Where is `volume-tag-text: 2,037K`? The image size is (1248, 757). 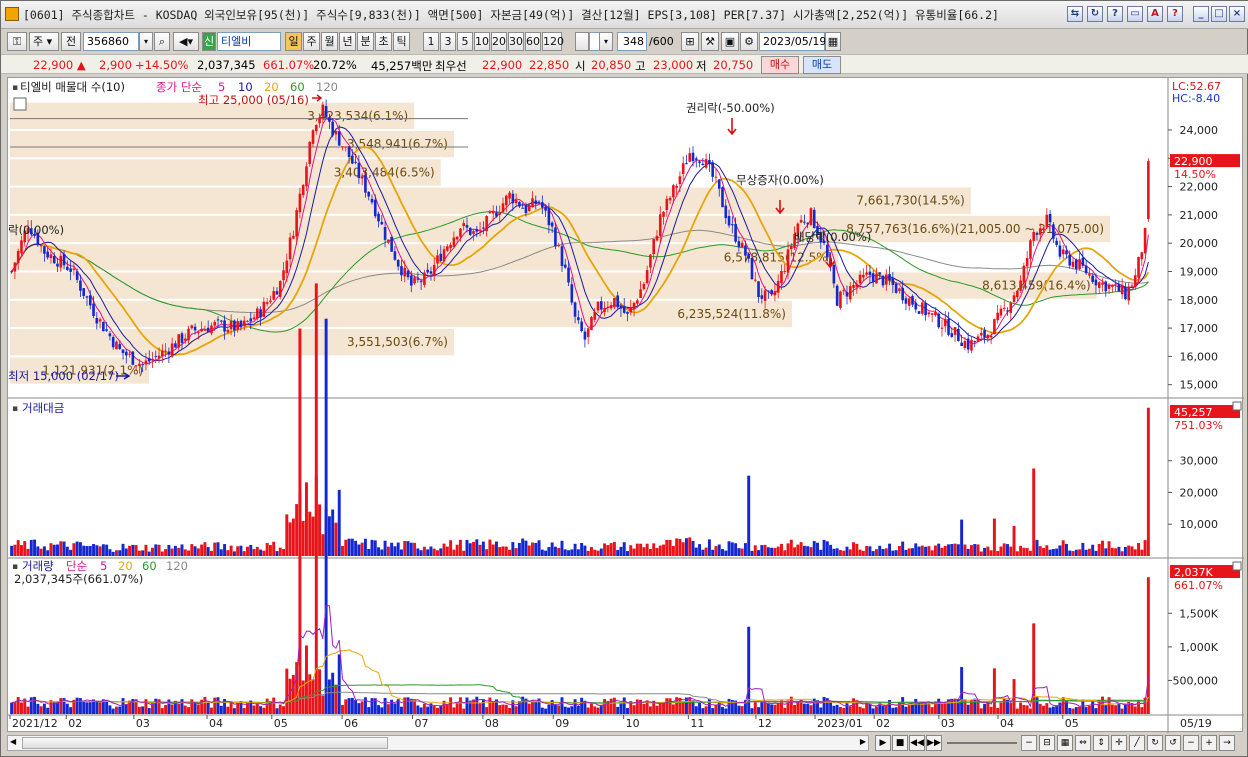
volume-tag-text: 2,037K is located at coordinates (1193, 572).